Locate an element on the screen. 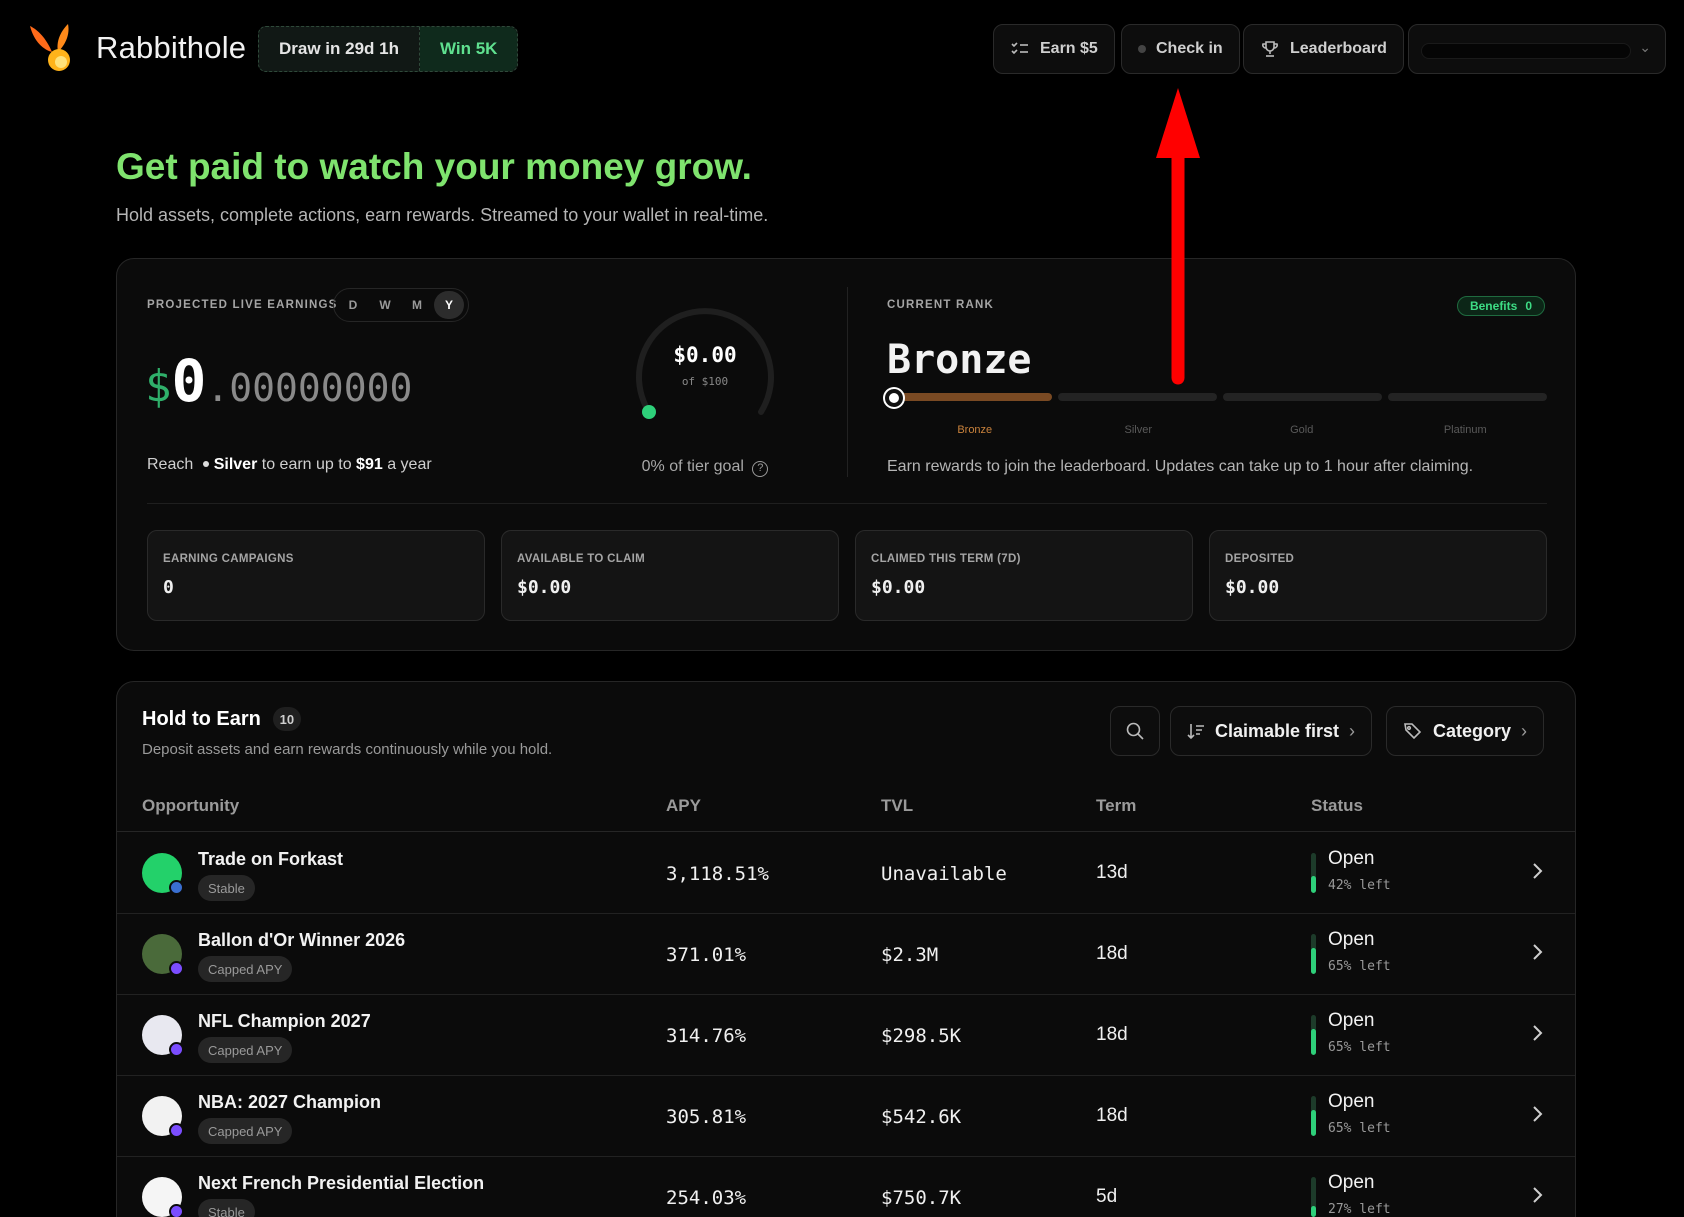 This screenshot has height=1217, width=1684. draw-promo: Draw in 29d 1h Win 5K is located at coordinates (388, 49).